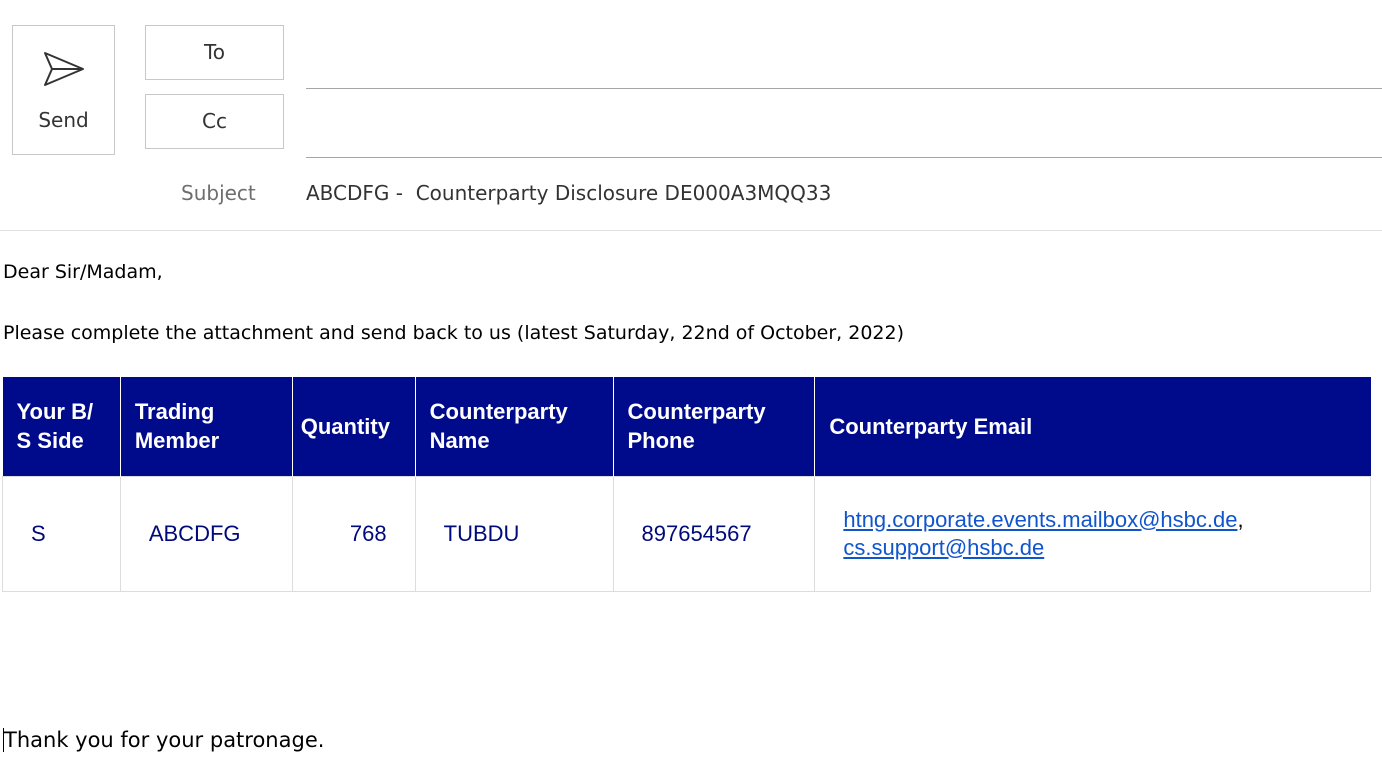 This screenshot has width=1382, height=773. I want to click on cc-field, so click(844, 142).